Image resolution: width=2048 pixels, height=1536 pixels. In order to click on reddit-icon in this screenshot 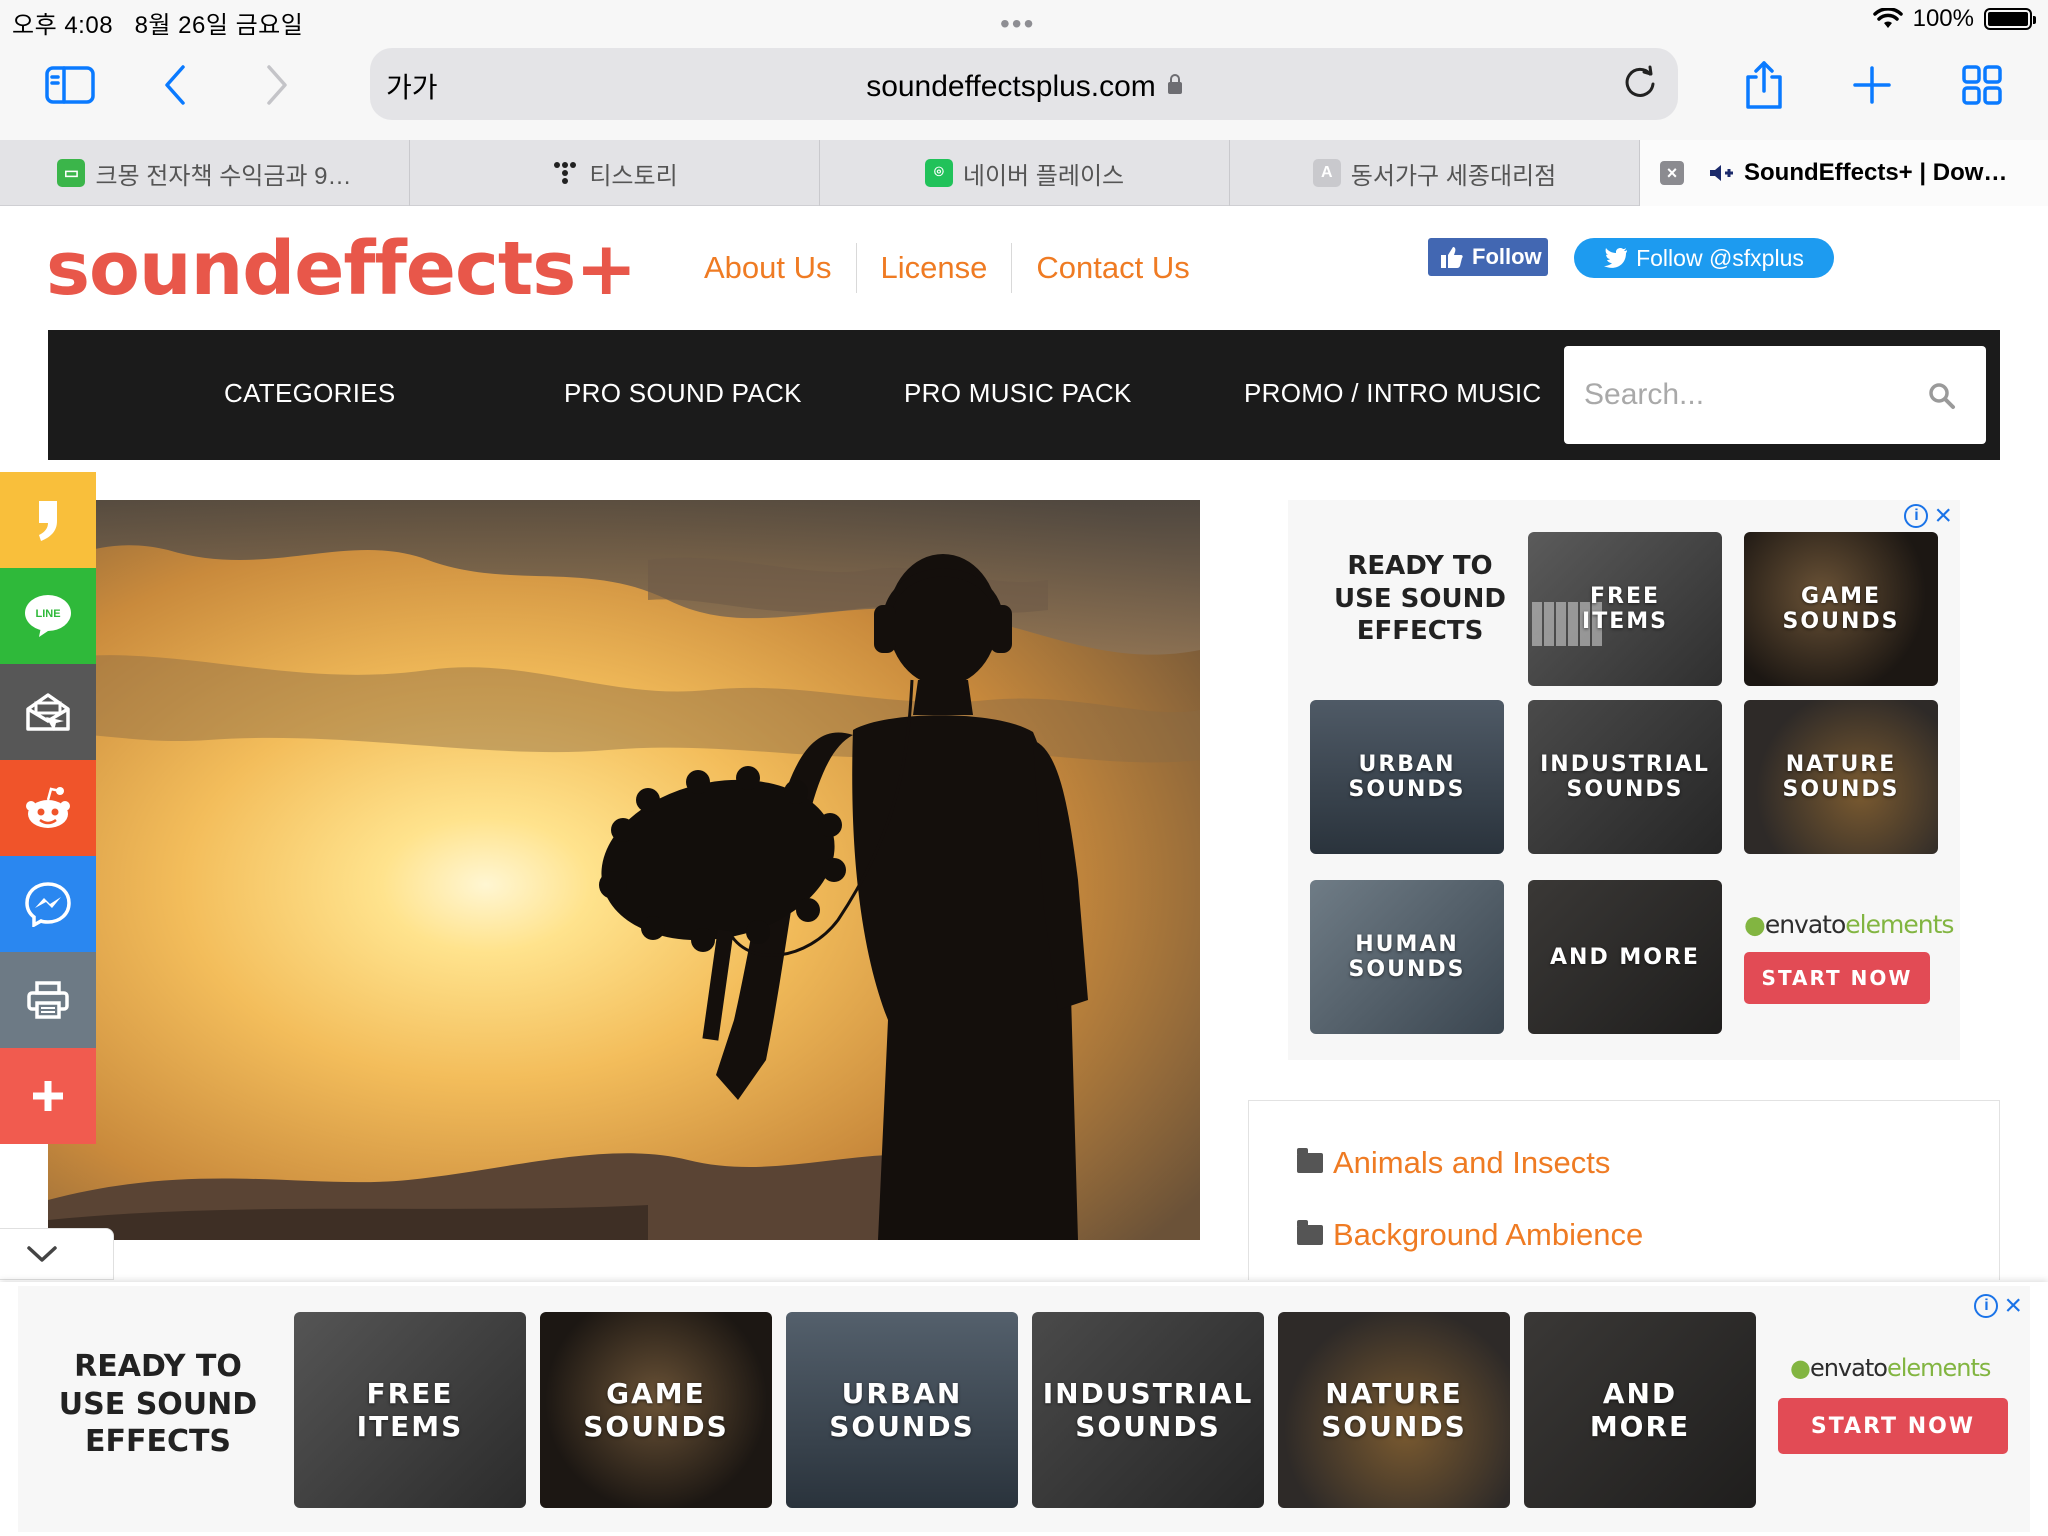, I will do `click(48, 807)`.